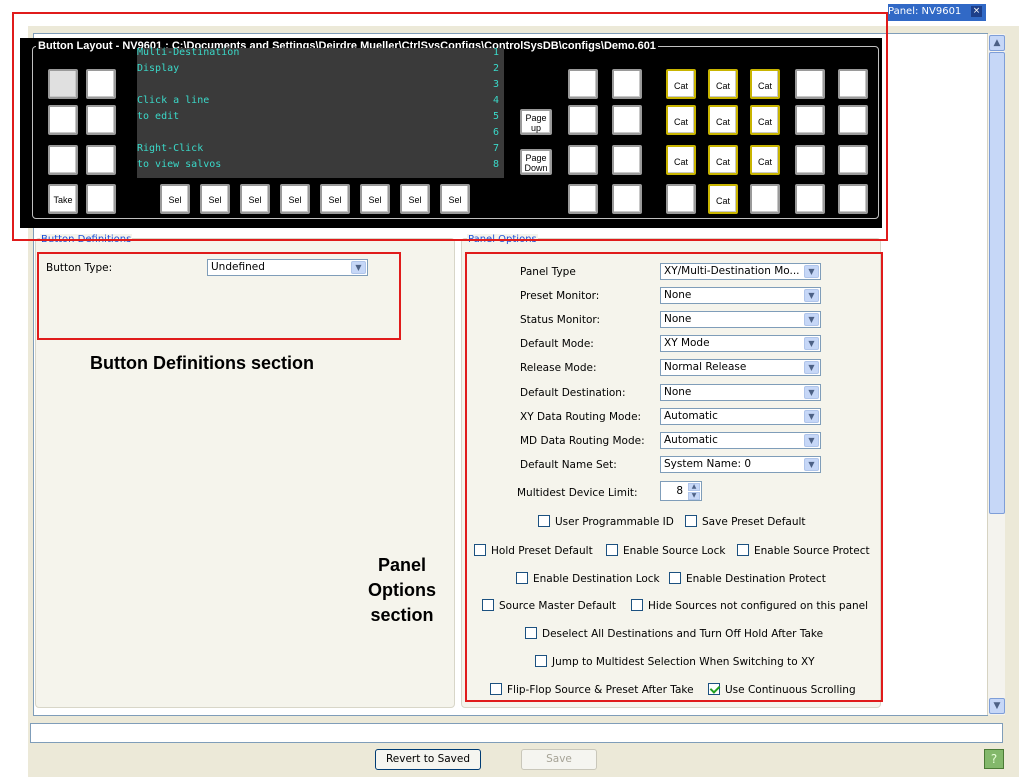 This screenshot has width=1019, height=777. What do you see at coordinates (997, 706) in the screenshot?
I see `scroll-down-icon: ▼` at bounding box center [997, 706].